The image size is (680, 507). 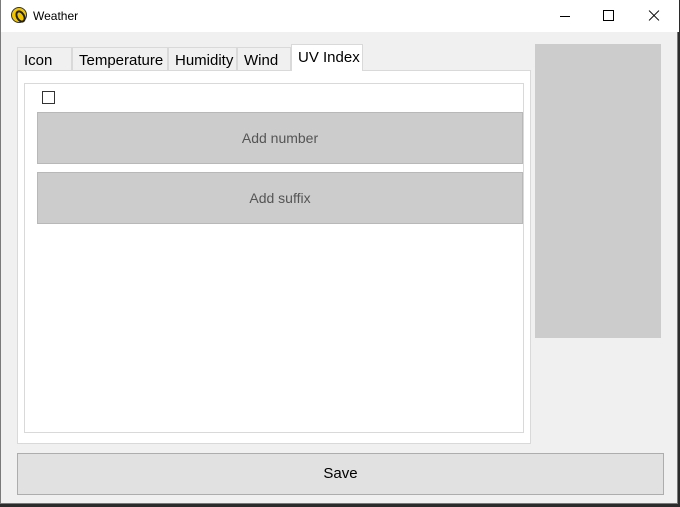 What do you see at coordinates (44, 59) in the screenshot?
I see `tab-icon: Icon` at bounding box center [44, 59].